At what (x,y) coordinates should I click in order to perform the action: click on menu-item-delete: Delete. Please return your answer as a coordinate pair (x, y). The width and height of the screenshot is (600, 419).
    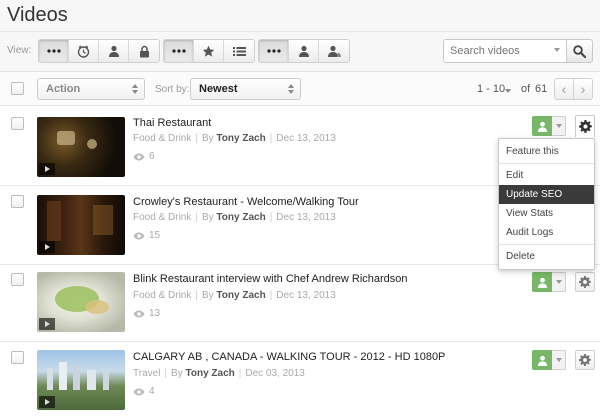
    Looking at the image, I should click on (546, 256).